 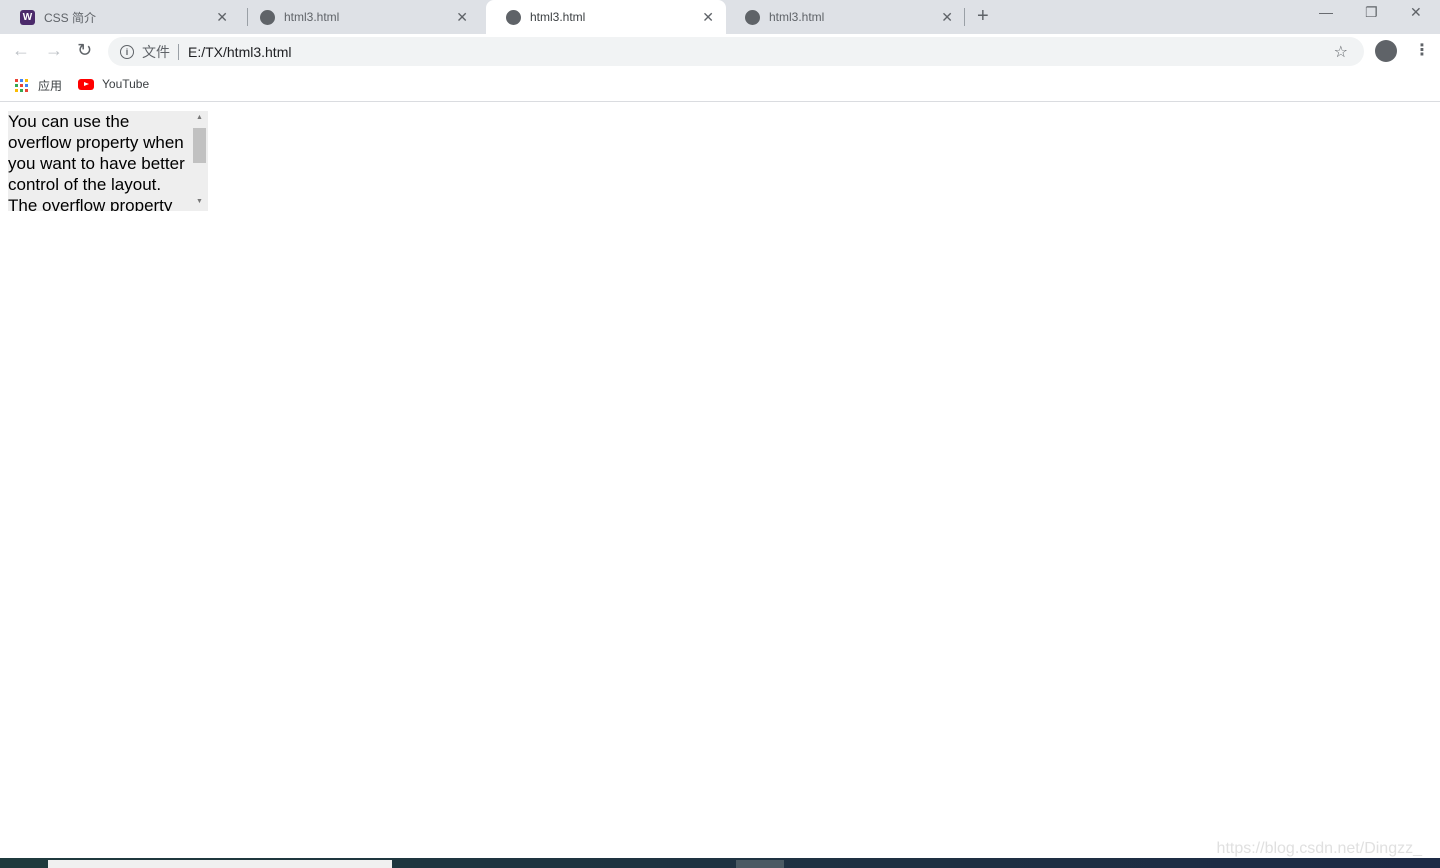 I want to click on toolbar: ← → ↻ i 文件 E:/TX/html3.html ☆ ⋮, so click(x=720, y=51).